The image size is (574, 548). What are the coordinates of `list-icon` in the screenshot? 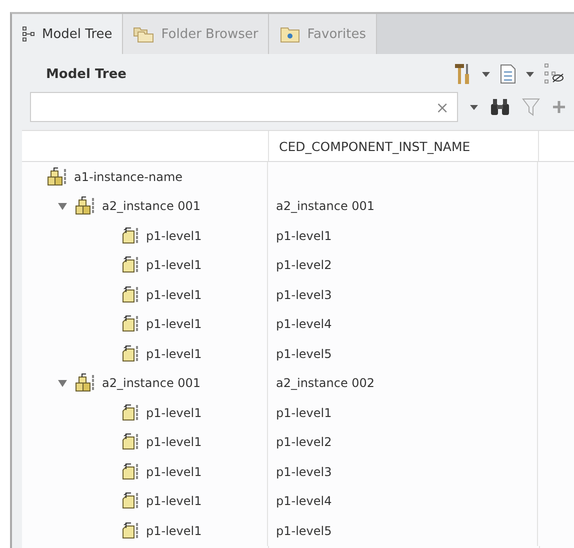 It's located at (508, 74).